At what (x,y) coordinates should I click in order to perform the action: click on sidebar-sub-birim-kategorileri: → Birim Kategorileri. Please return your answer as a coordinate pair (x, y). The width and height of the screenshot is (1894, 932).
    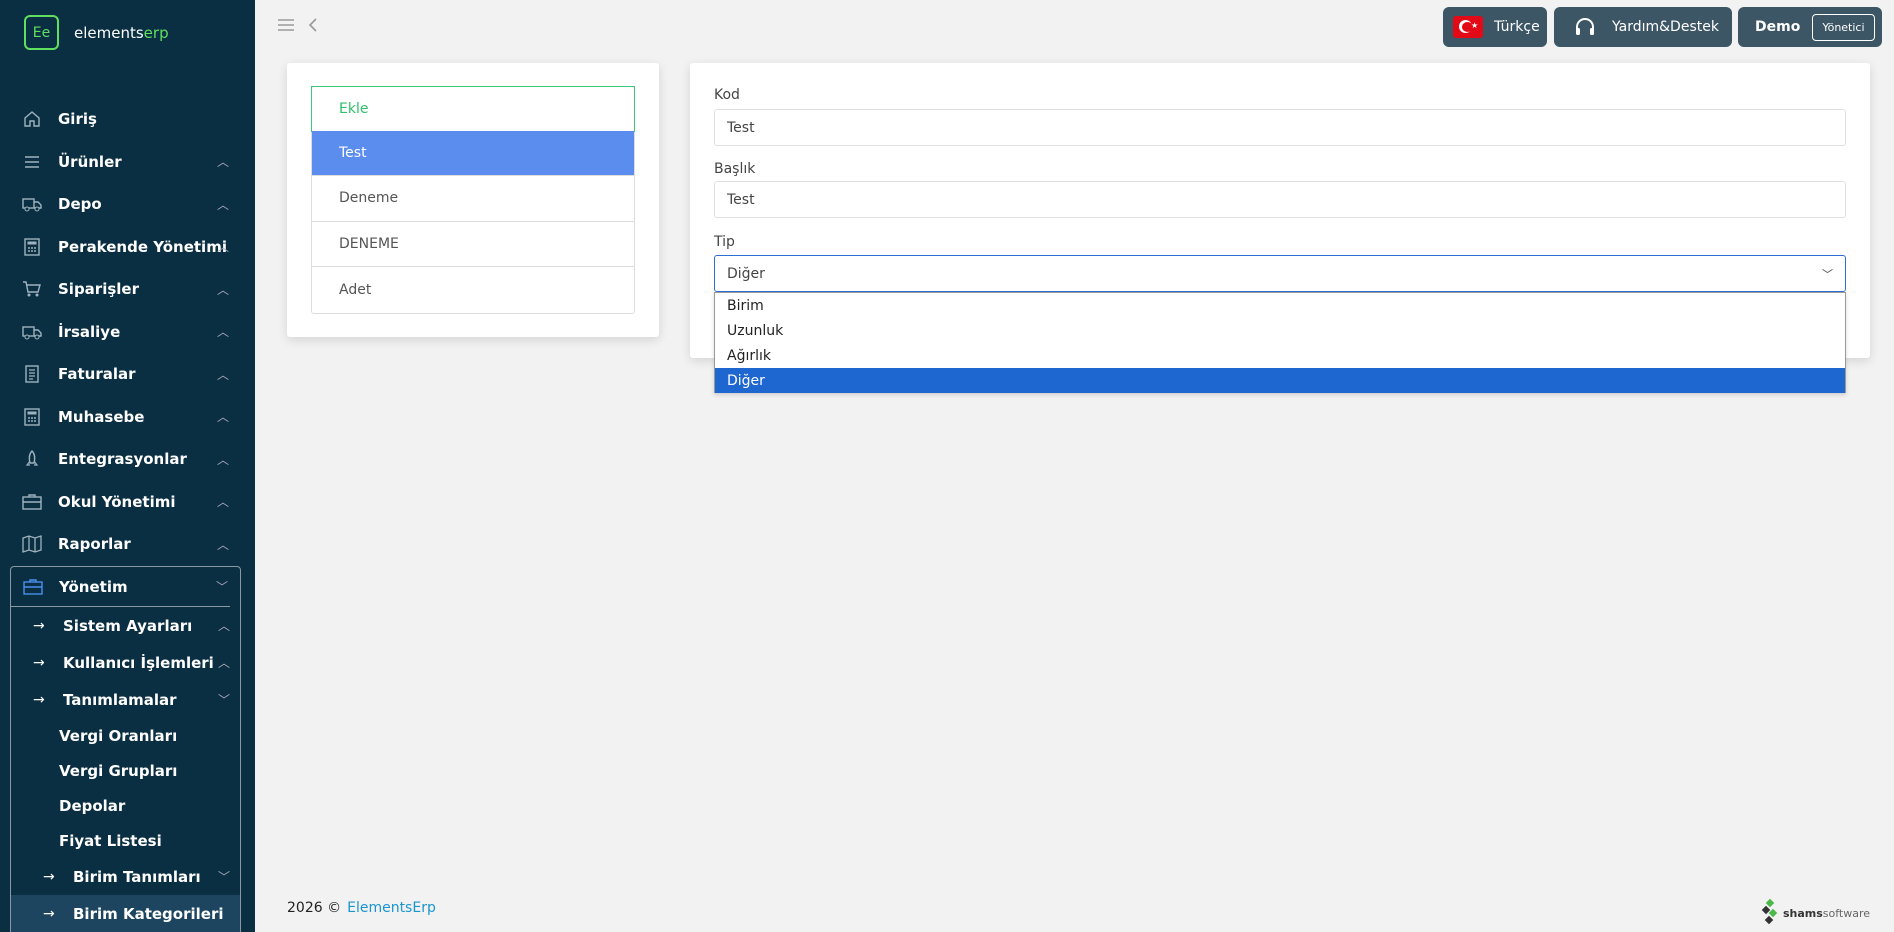
    Looking at the image, I should click on (125, 913).